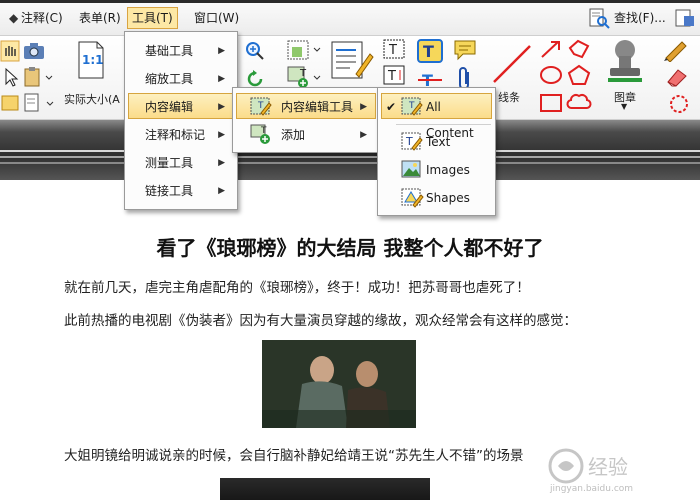 The image size is (700, 500). What do you see at coordinates (152, 18) in the screenshot?
I see `menu-tools: 工具(T)` at bounding box center [152, 18].